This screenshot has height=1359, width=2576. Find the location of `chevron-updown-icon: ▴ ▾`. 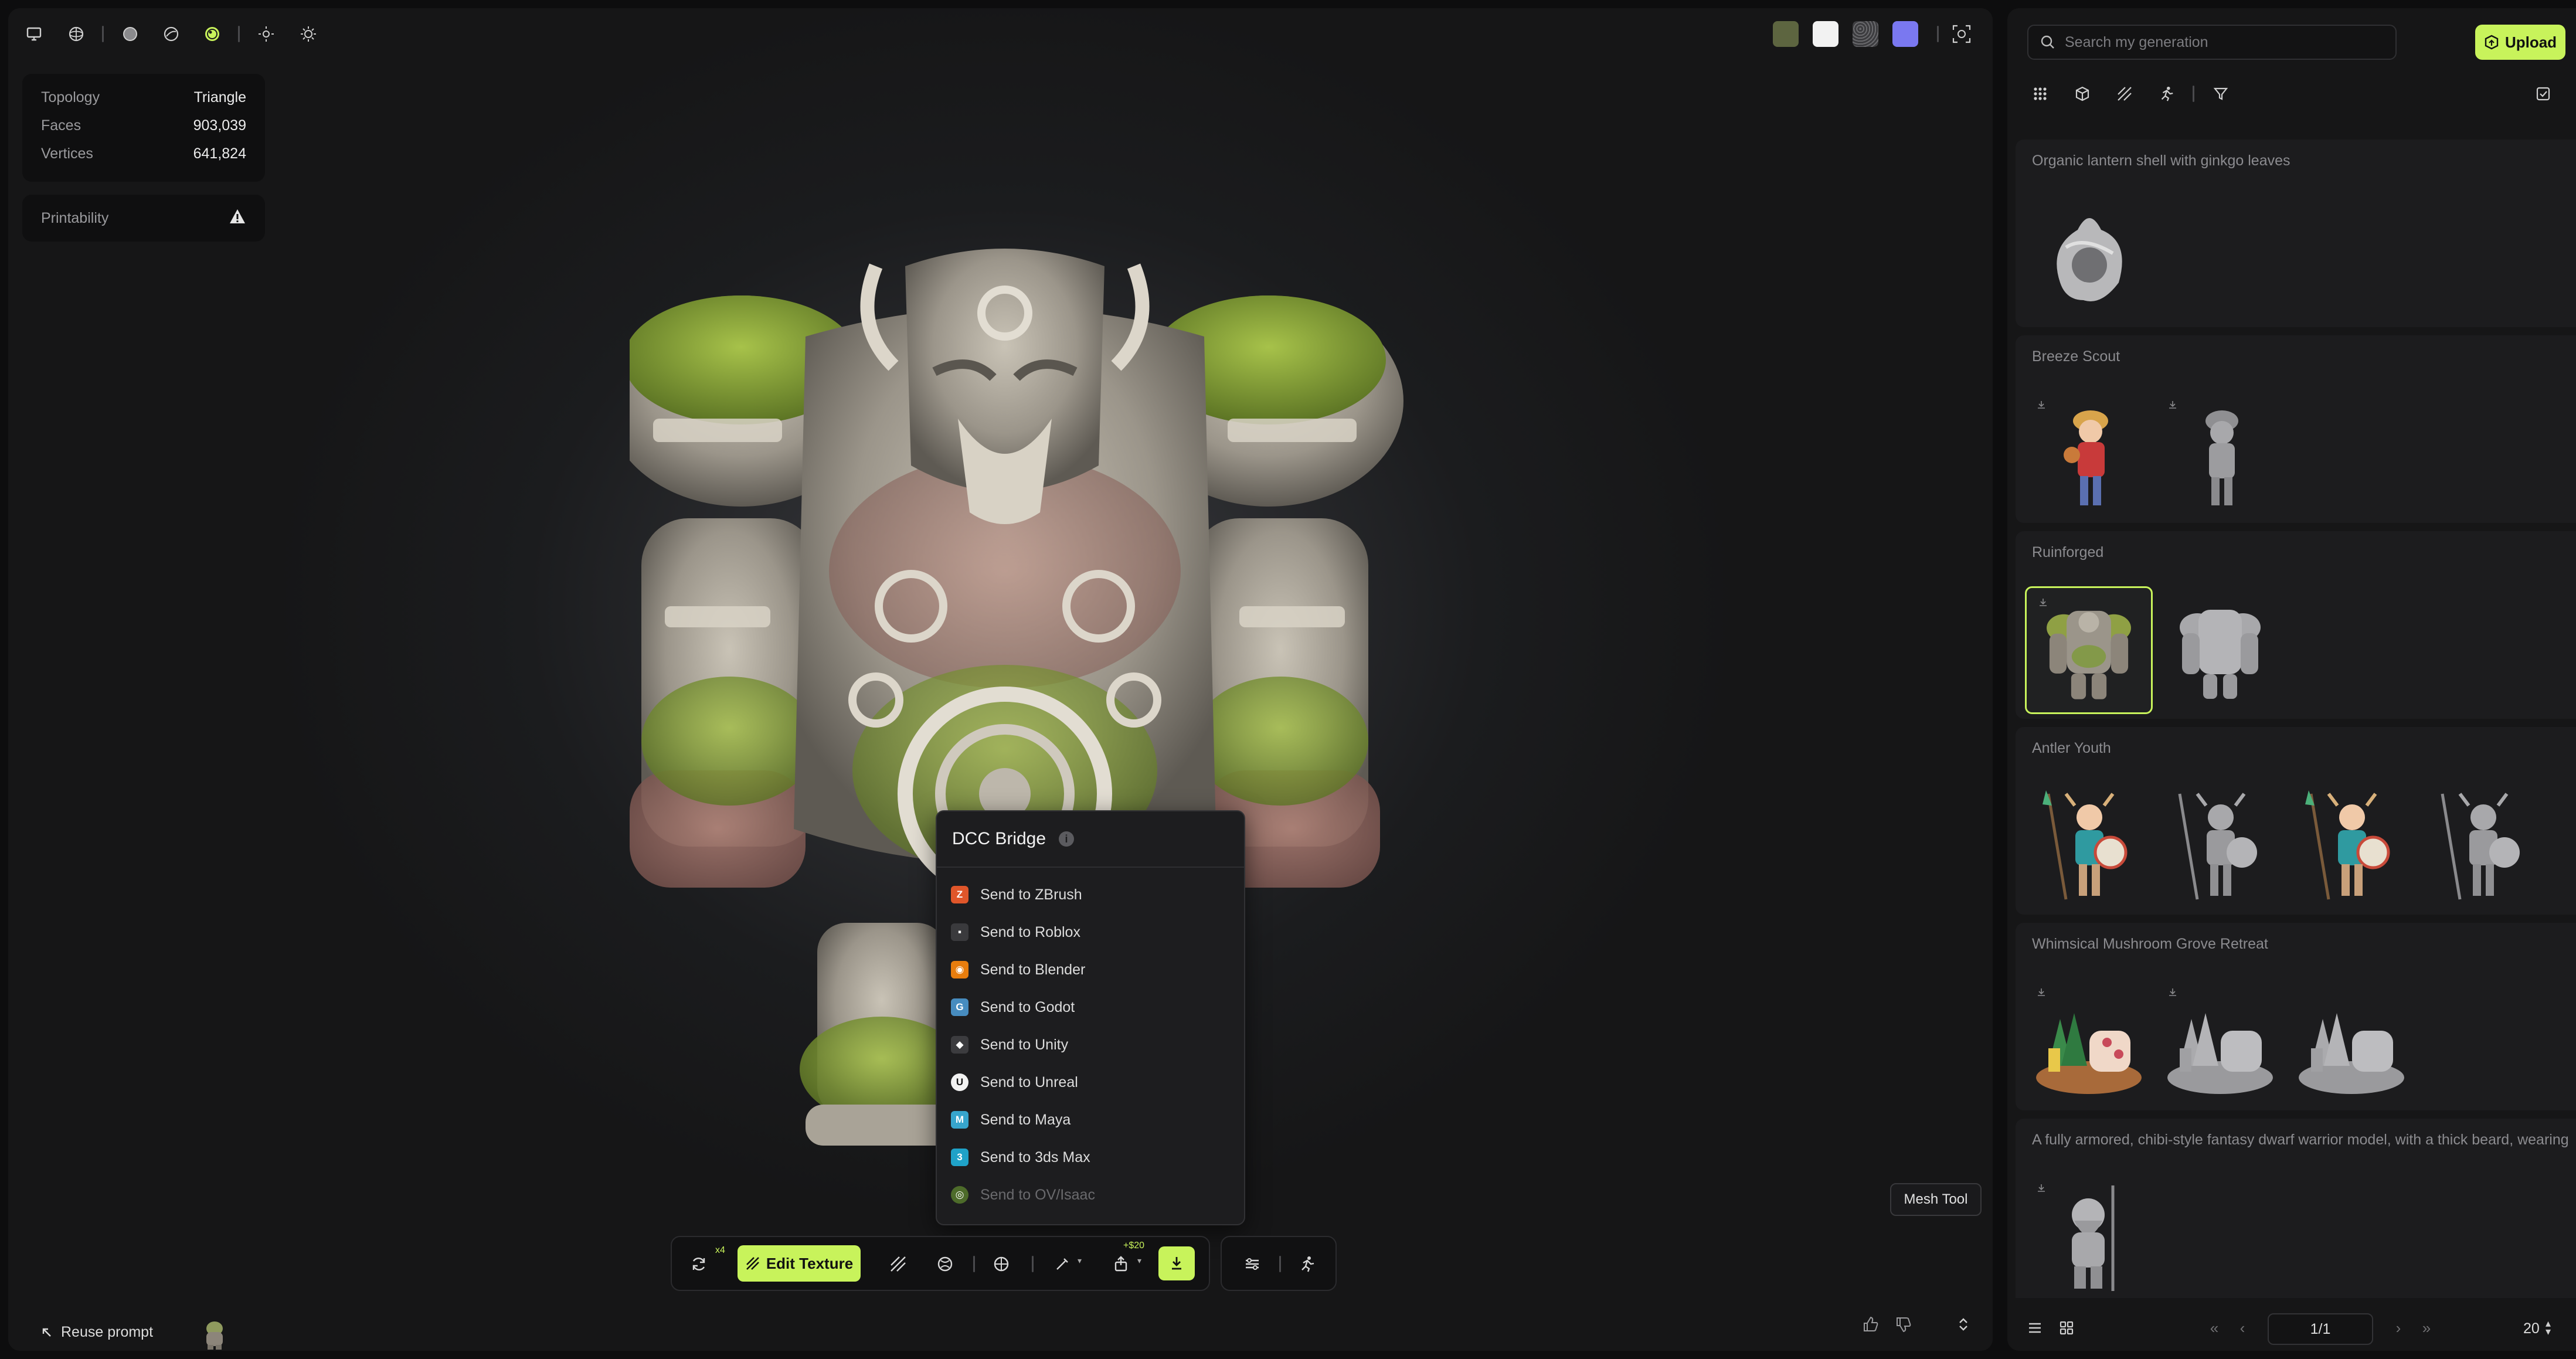

chevron-updown-icon: ▴ ▾ is located at coordinates (2549, 1327).